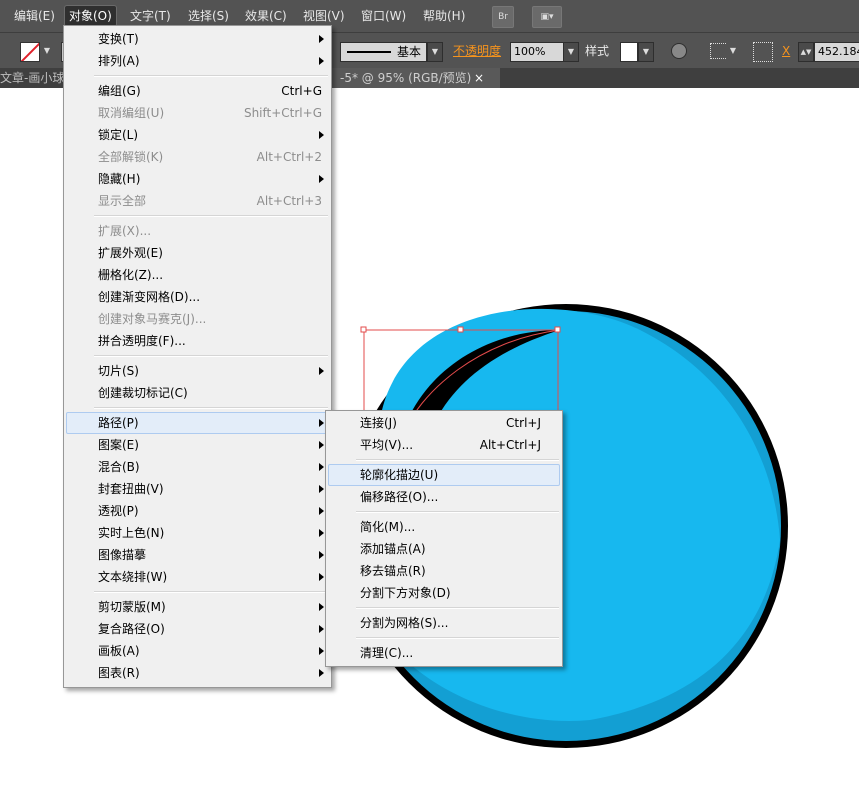 This screenshot has width=859, height=796. I want to click on path-submenu-item: 分割下方对象(D), so click(450, 593).